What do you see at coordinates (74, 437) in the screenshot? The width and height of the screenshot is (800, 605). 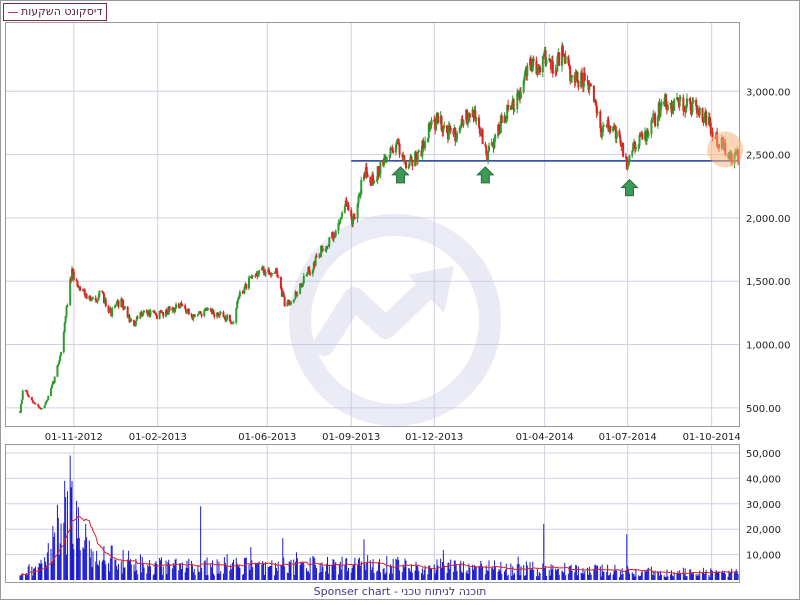 I see `x-tick-label: 01-11-2012` at bounding box center [74, 437].